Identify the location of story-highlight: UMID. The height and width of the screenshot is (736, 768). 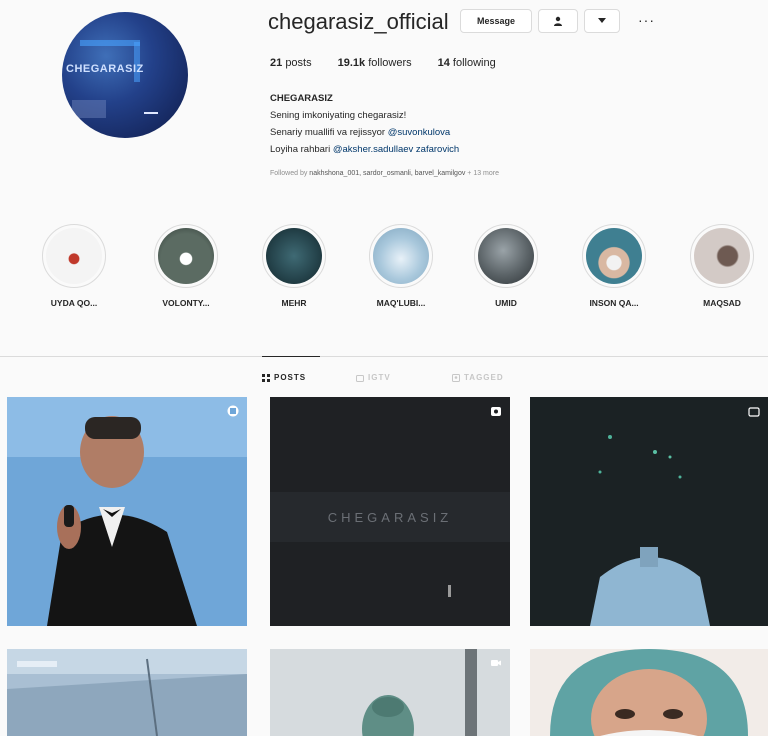
(506, 266).